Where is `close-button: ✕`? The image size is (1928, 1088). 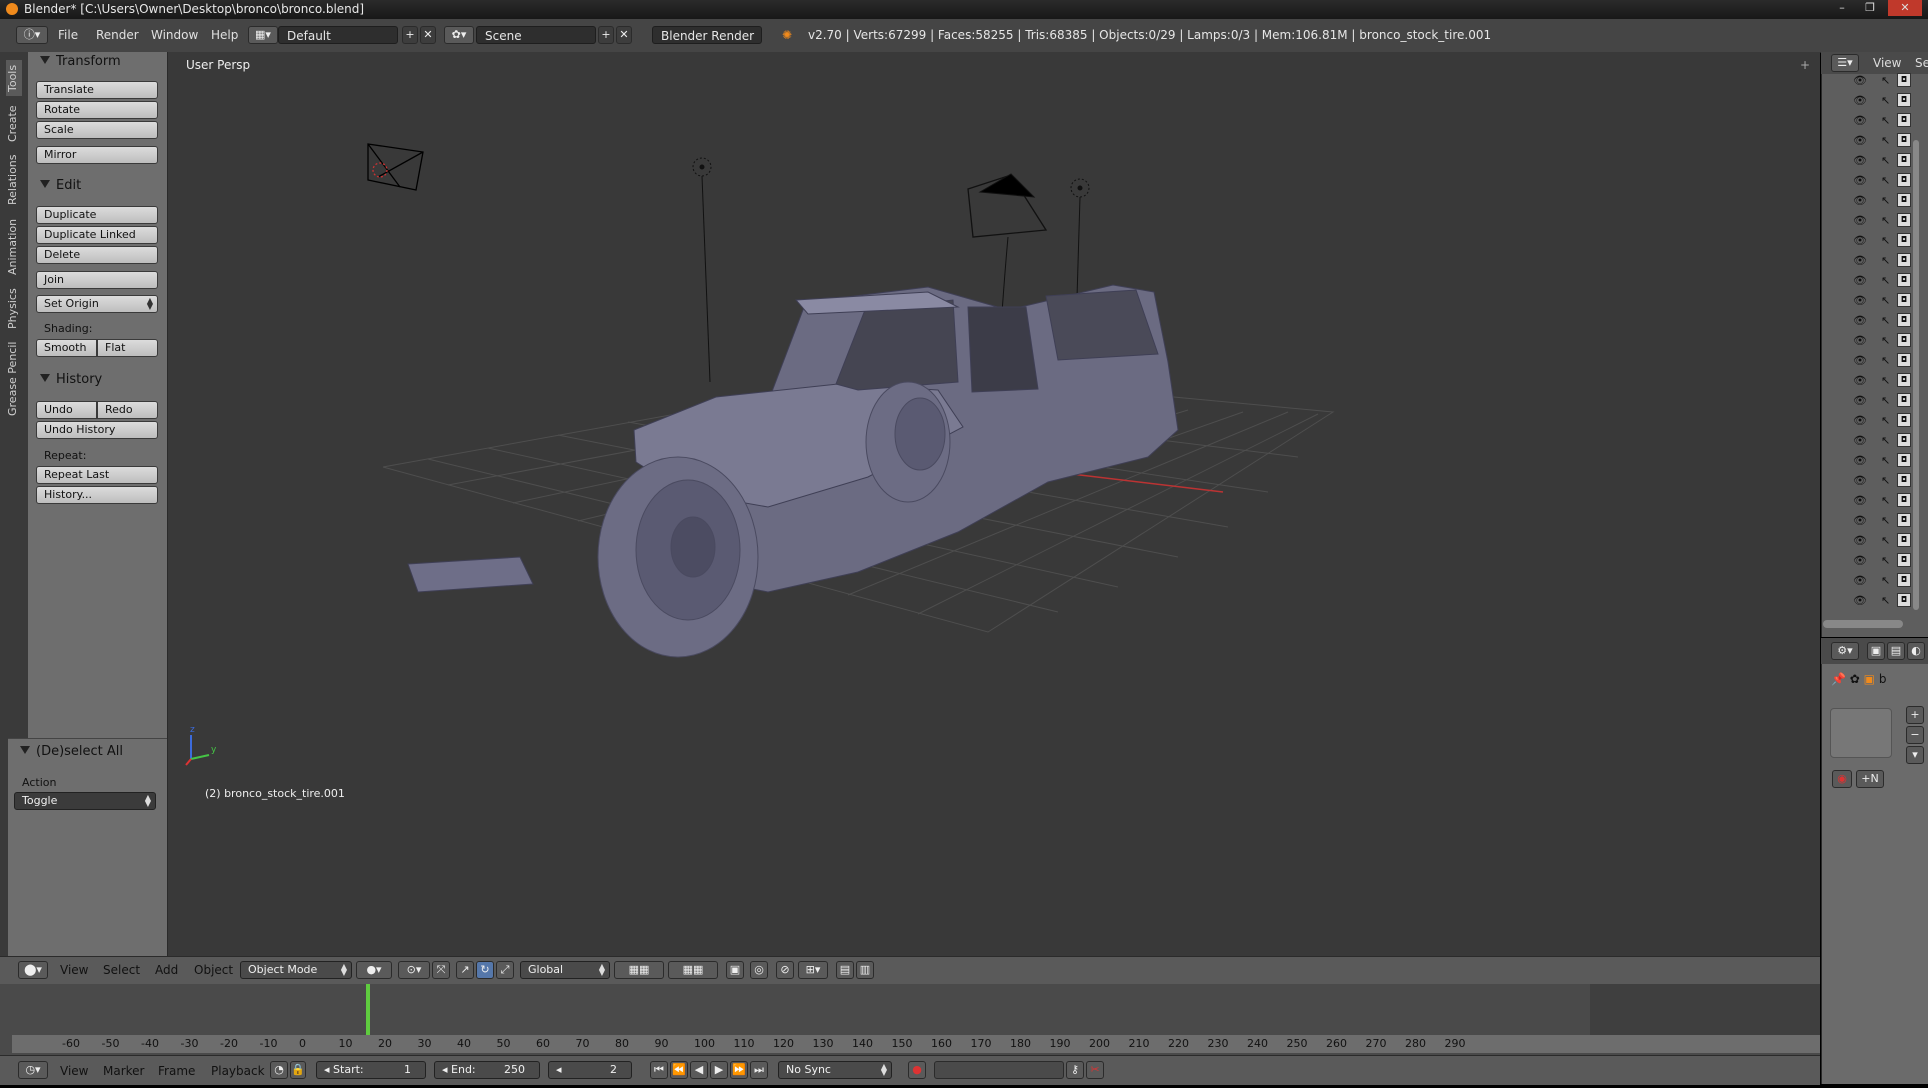
close-button: ✕ is located at coordinates (1905, 8).